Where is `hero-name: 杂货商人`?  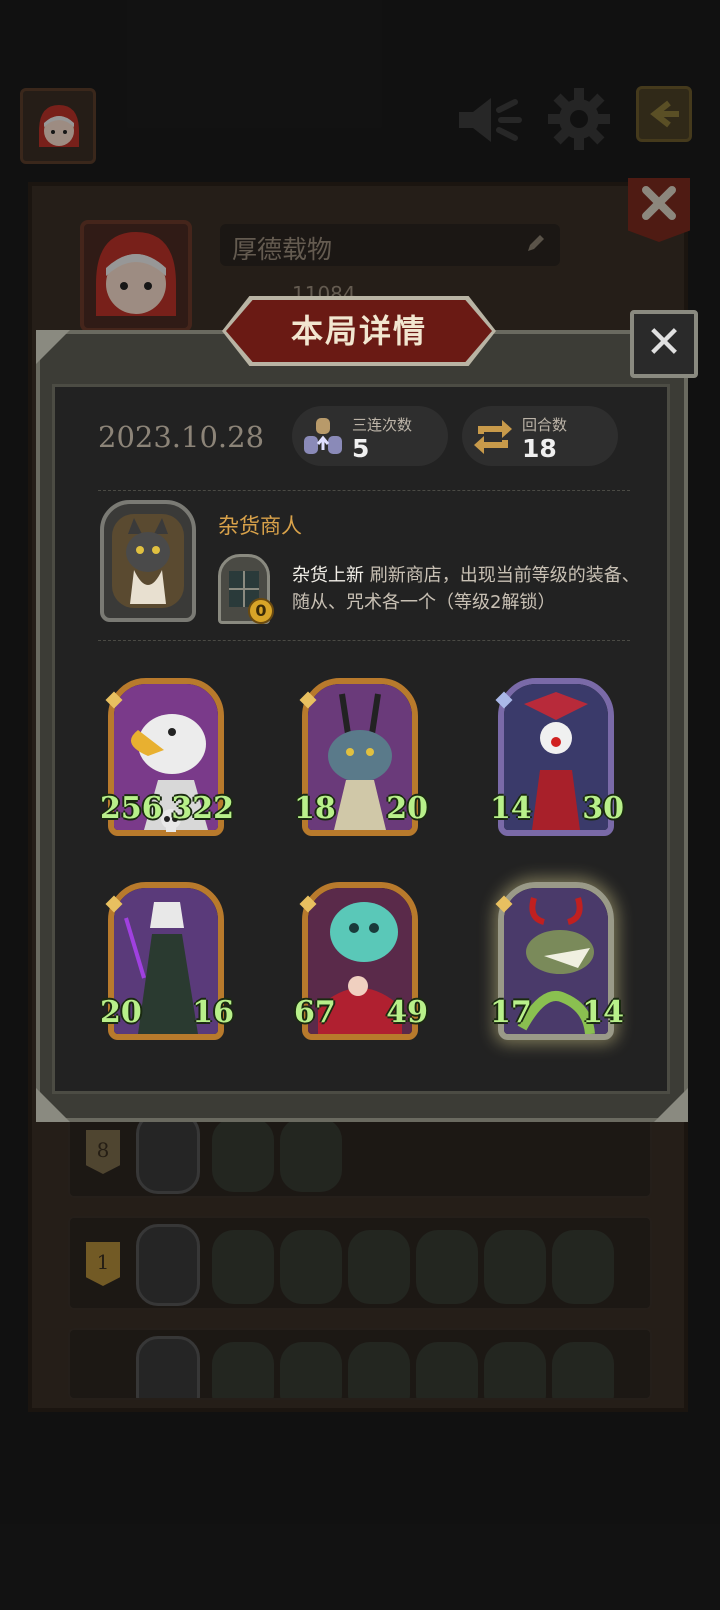
hero-name: 杂货商人 is located at coordinates (260, 526).